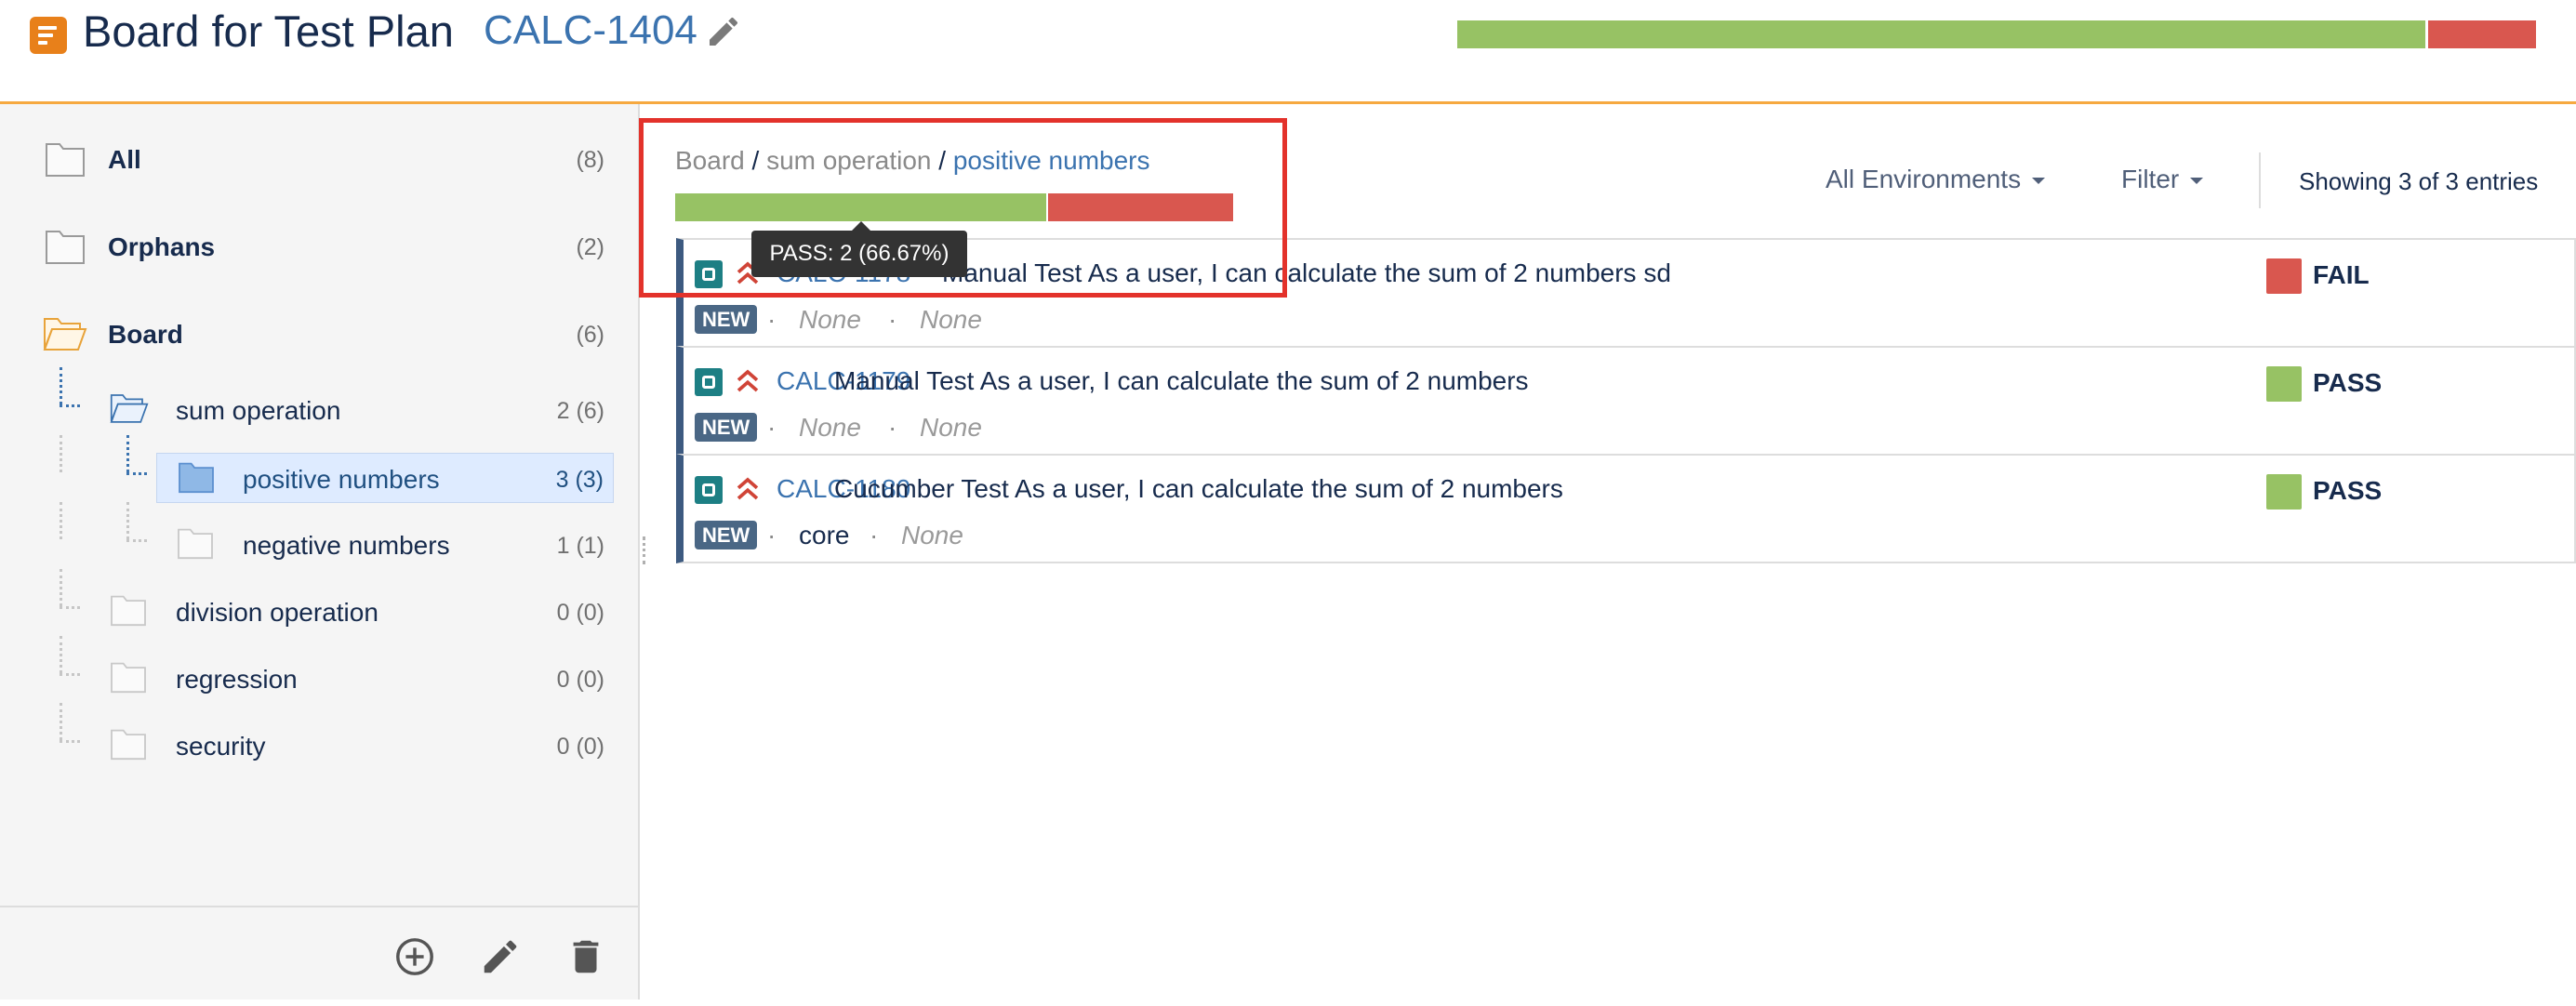 The width and height of the screenshot is (2576, 1006). Describe the element at coordinates (319, 334) in the screenshot. I see `tree-item-board: Board (6)` at that location.